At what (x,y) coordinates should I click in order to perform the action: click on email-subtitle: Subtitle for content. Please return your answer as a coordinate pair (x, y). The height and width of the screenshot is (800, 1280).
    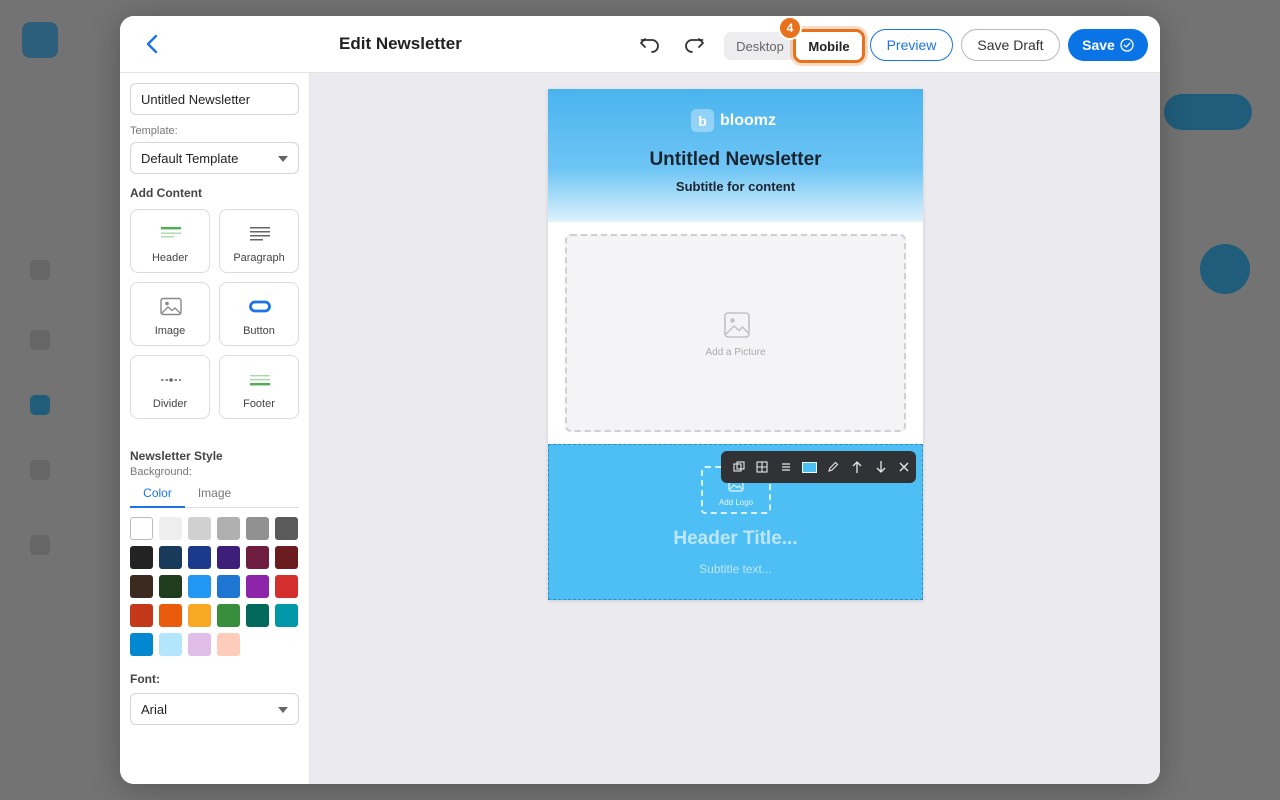
    Looking at the image, I should click on (735, 186).